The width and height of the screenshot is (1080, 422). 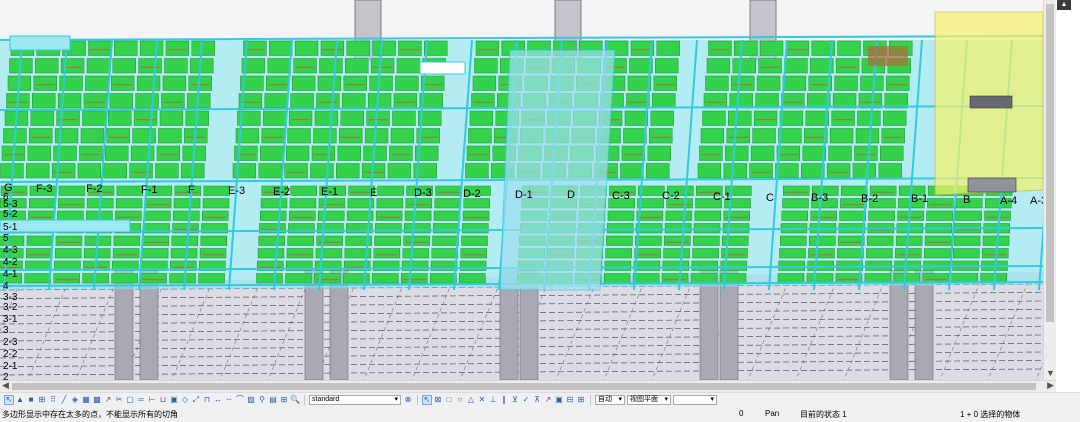 What do you see at coordinates (119, 400) in the screenshot?
I see `cut-icon: ✂` at bounding box center [119, 400].